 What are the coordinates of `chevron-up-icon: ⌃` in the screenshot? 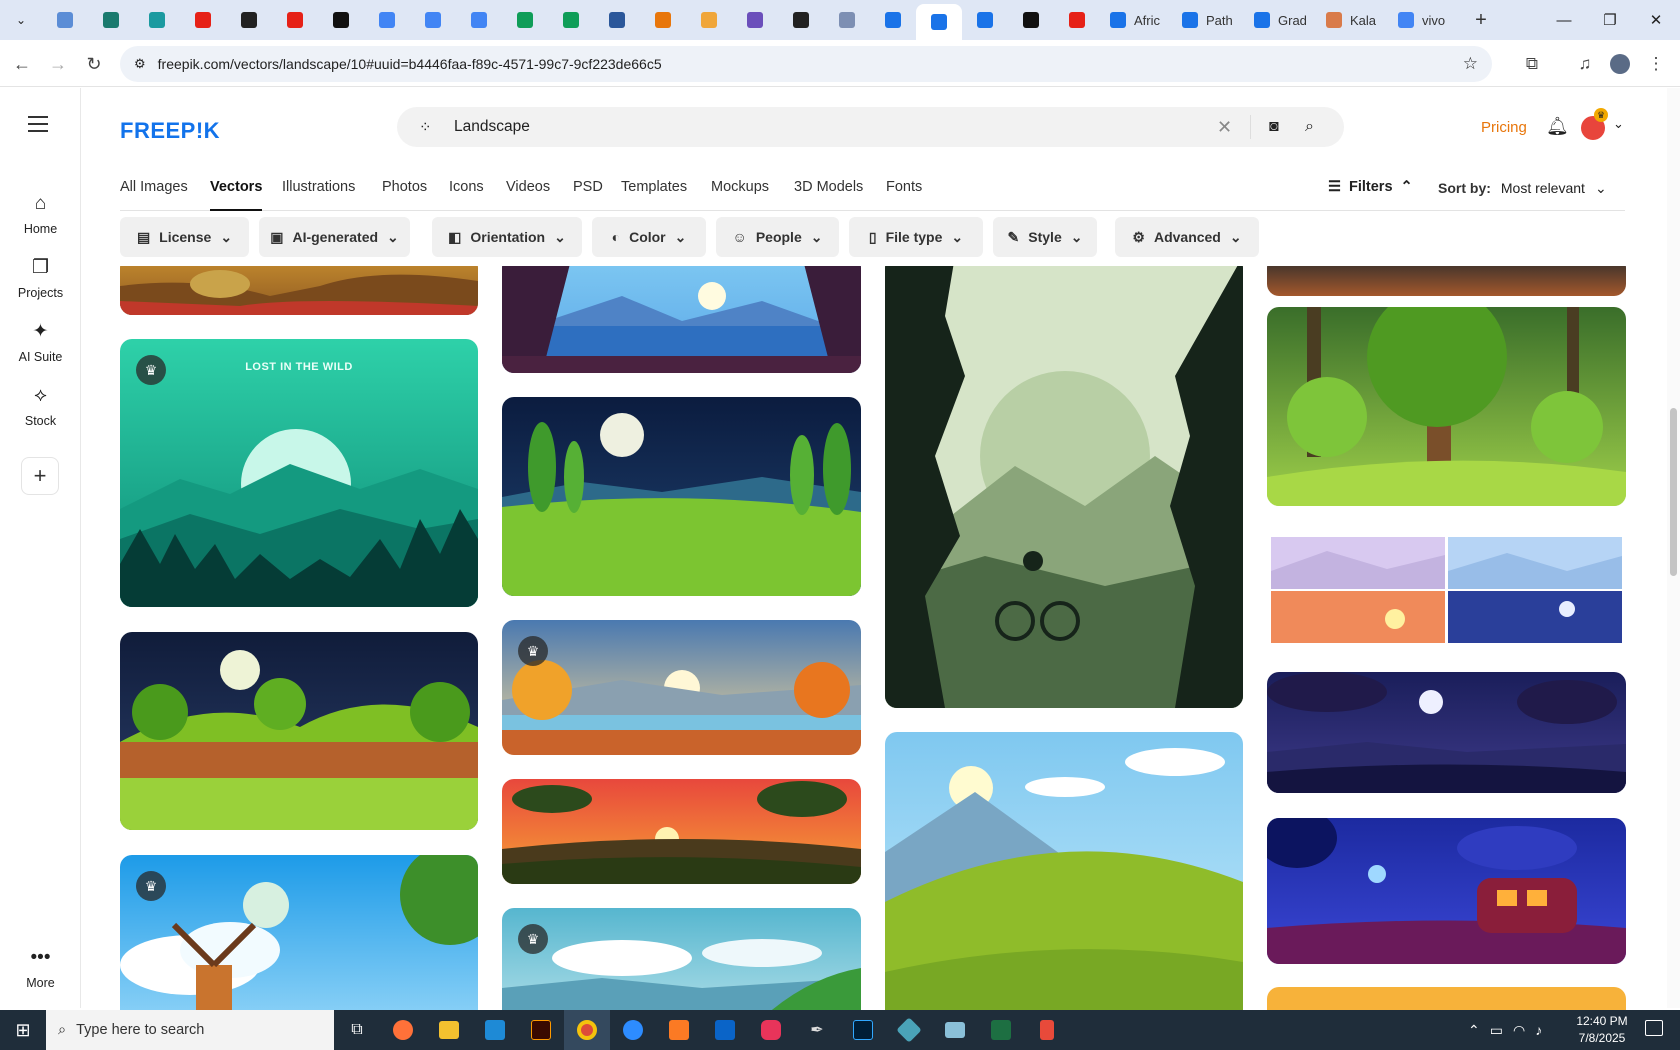 It's located at (1474, 1030).